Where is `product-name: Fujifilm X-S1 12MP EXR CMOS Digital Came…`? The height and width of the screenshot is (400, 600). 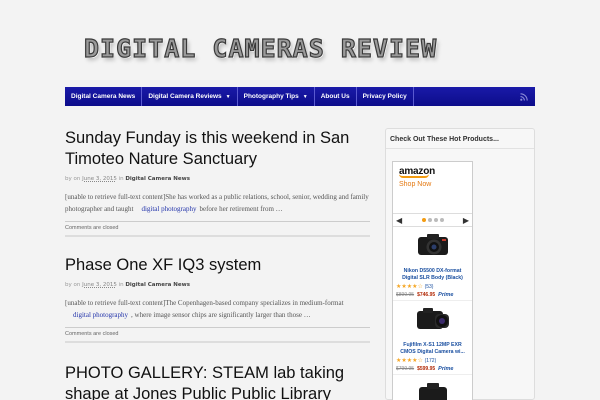 product-name: Fujifilm X-S1 12MP EXR CMOS Digital Came… is located at coordinates (432, 348).